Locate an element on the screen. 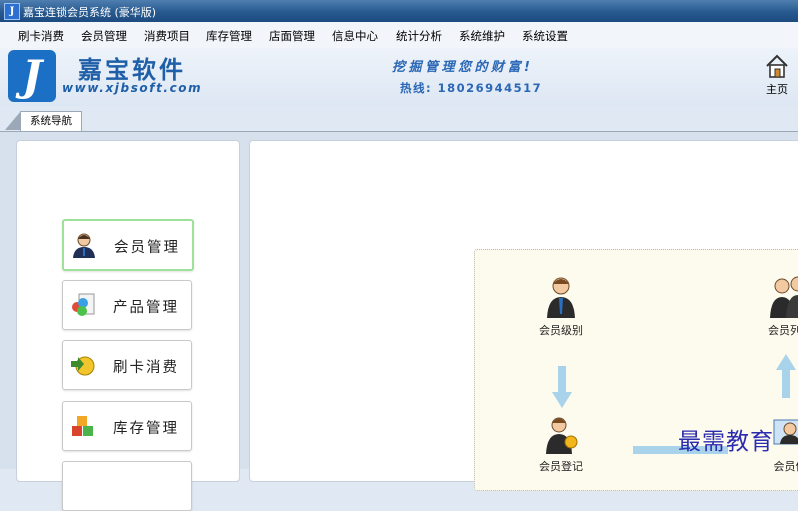 The height and width of the screenshot is (511, 798). hotline: 热线: 18026944517 is located at coordinates (471, 88).